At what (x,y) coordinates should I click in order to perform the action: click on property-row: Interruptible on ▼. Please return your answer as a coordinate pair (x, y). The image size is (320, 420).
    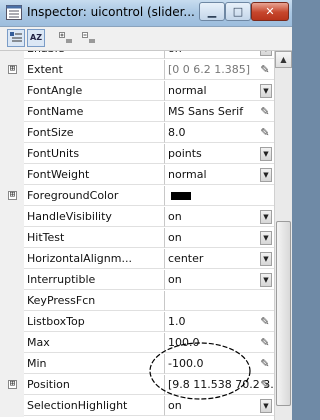
    Looking at the image, I should click on (137, 280).